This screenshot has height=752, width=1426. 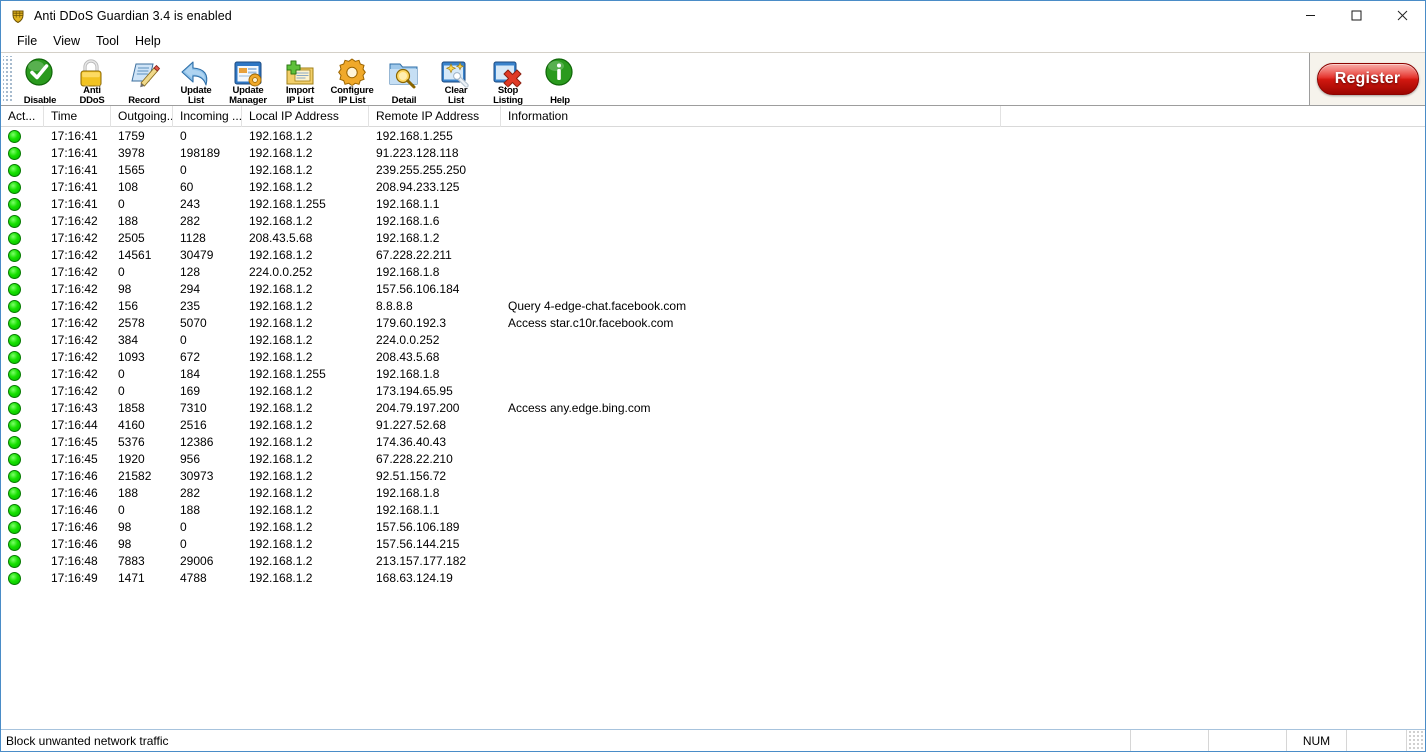 What do you see at coordinates (508, 80) in the screenshot?
I see `stop-listing-button: Stop Listing` at bounding box center [508, 80].